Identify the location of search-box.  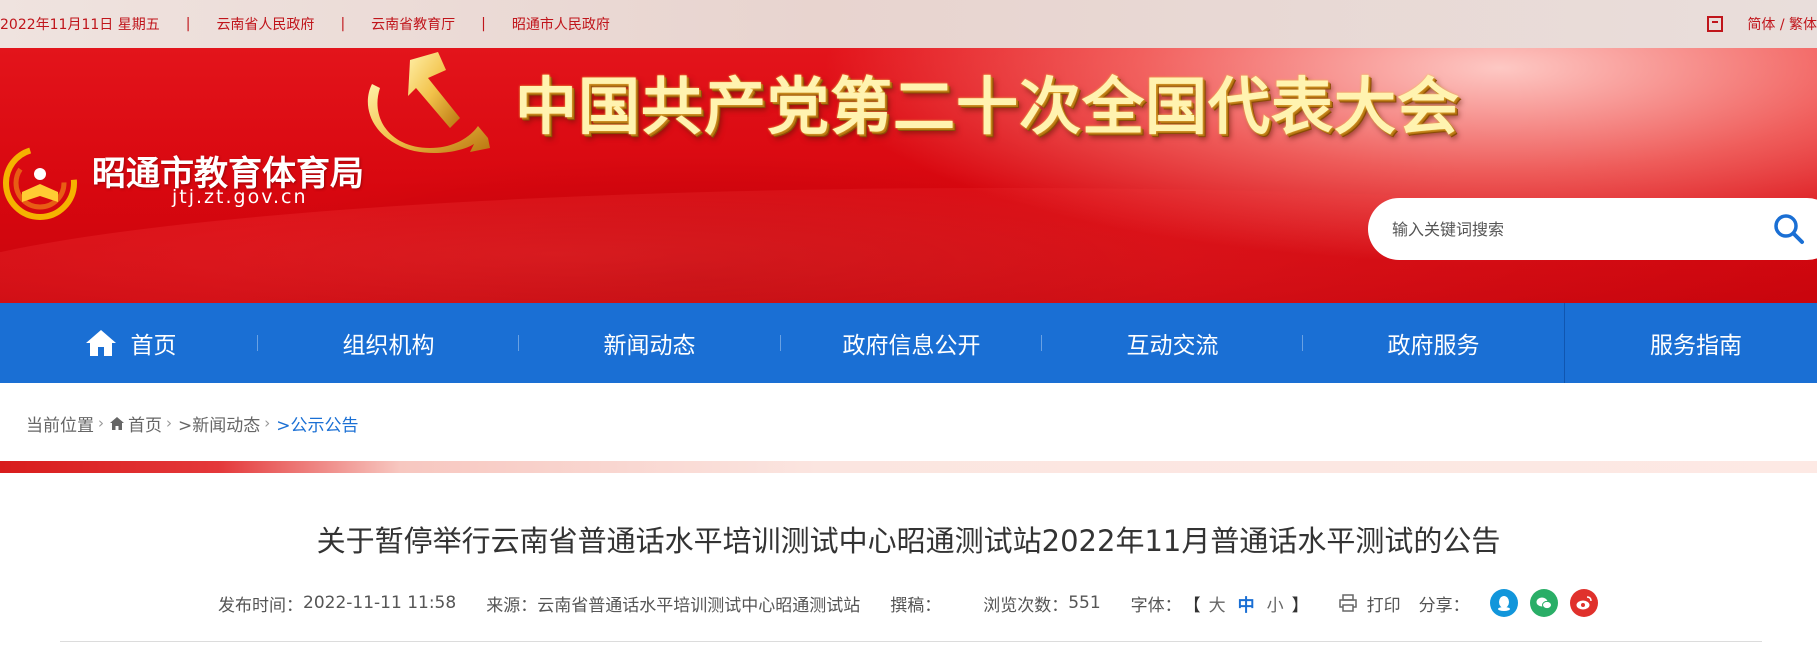
(1592, 229).